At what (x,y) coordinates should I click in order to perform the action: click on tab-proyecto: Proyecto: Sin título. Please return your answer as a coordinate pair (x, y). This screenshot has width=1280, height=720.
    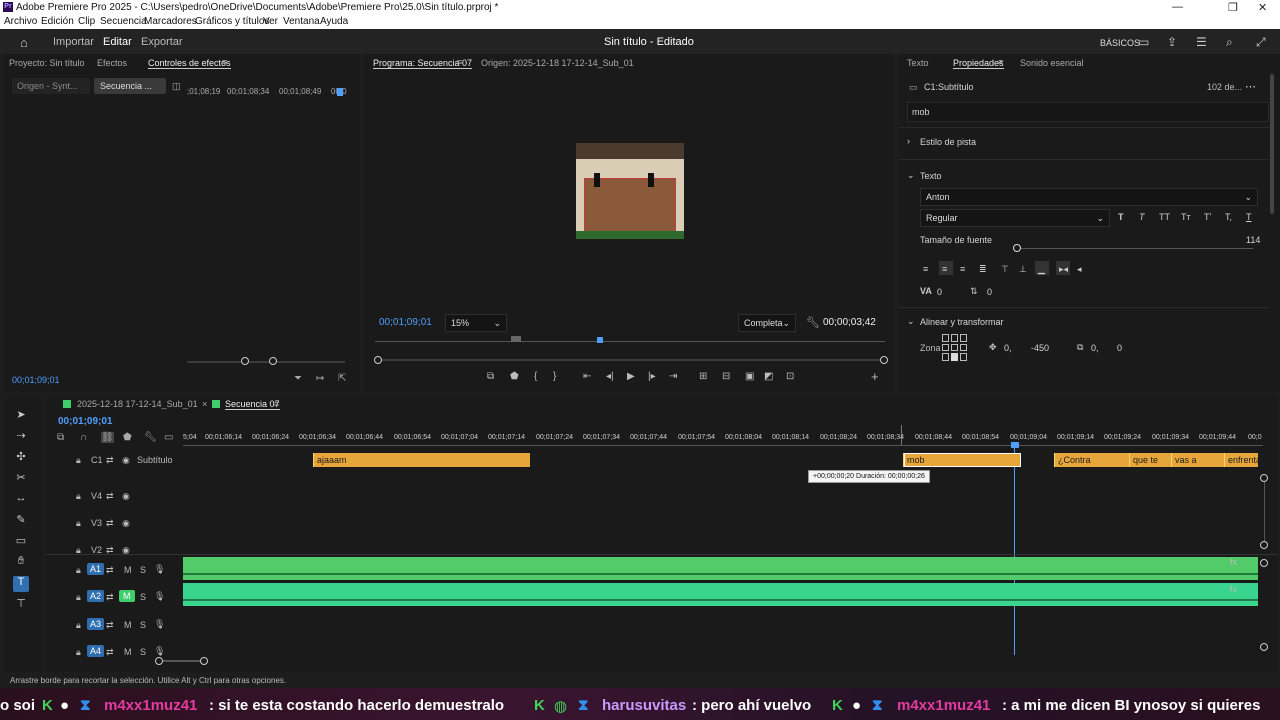
    Looking at the image, I should click on (47, 63).